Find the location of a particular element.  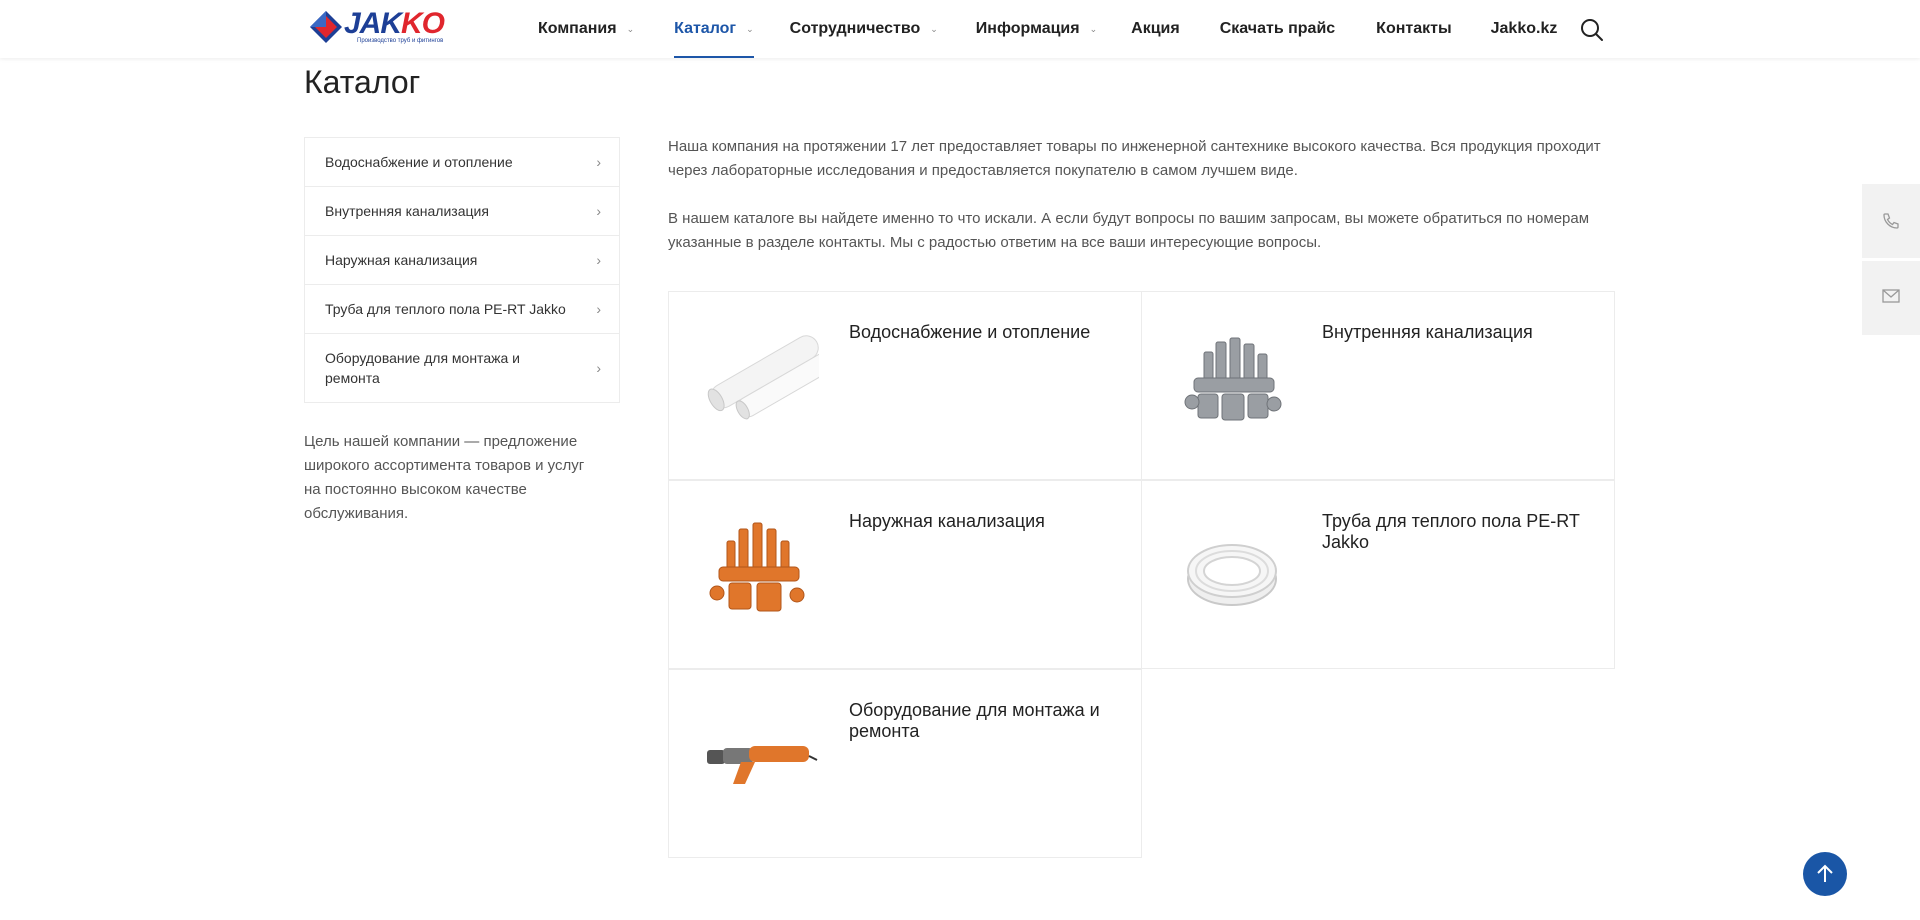

arrow-up-icon is located at coordinates (1825, 873).